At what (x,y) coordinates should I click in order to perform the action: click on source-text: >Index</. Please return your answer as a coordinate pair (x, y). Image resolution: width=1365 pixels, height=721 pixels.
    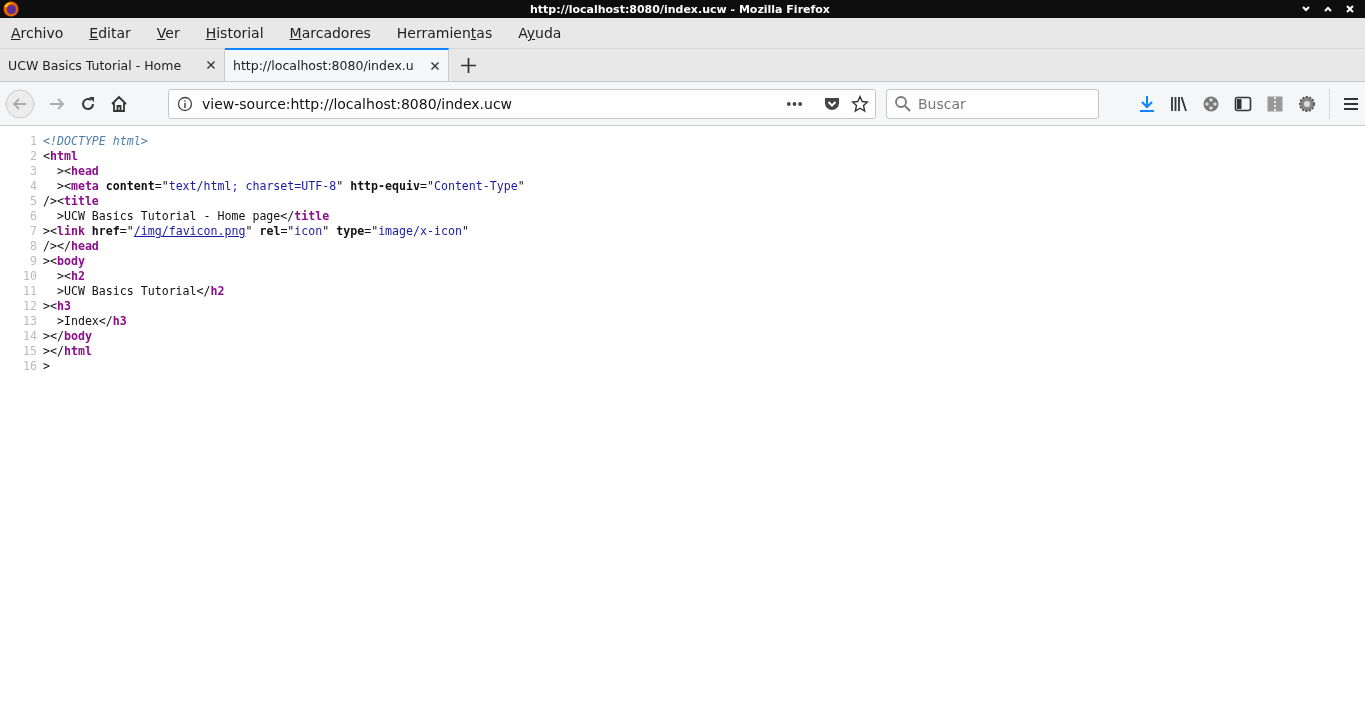
    Looking at the image, I should click on (84, 321).